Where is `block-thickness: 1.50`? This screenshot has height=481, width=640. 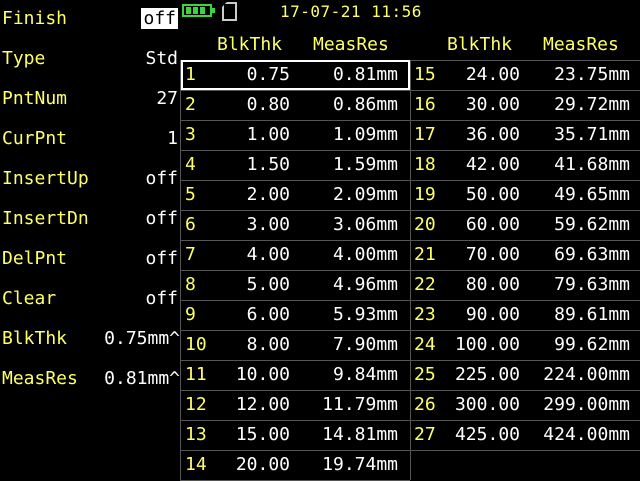
block-thickness: 1.50 is located at coordinates (268, 164).